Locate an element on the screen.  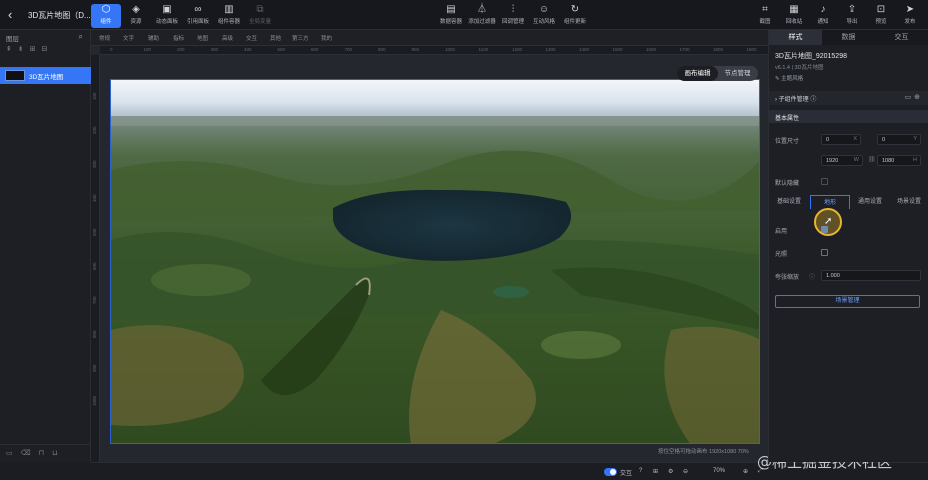
tool-update-button: ↻ 组件更新 is located at coordinates (575, 16).